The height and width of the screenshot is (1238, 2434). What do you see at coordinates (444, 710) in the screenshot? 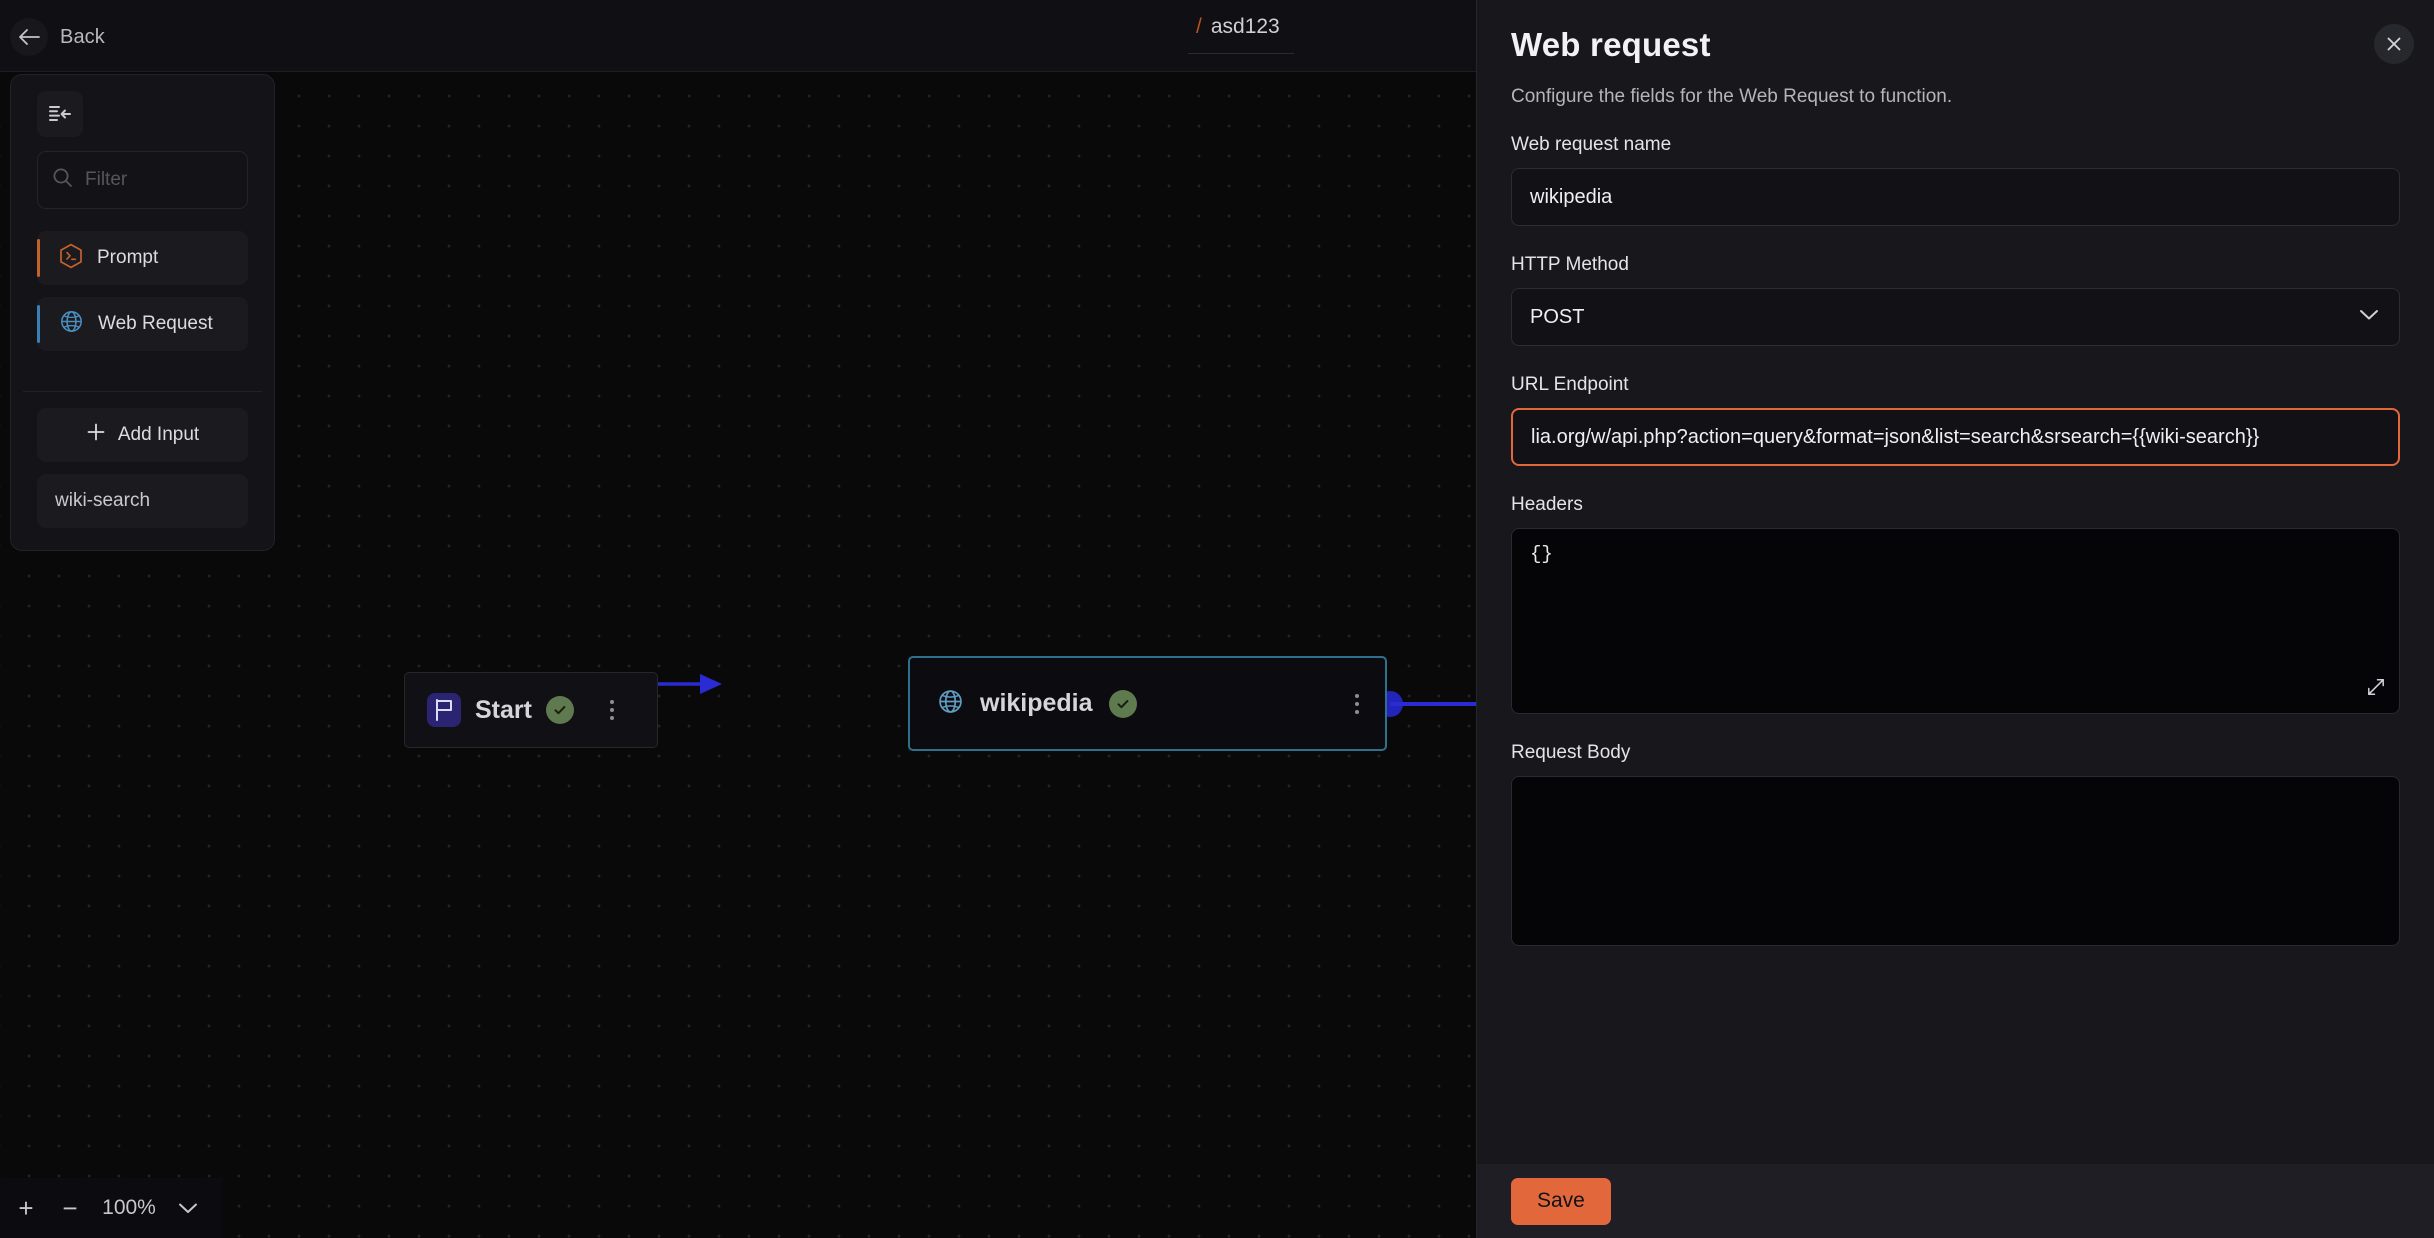
I see `flag-icon` at bounding box center [444, 710].